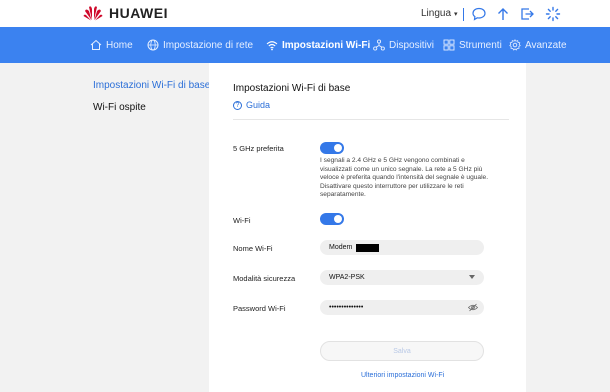 Image resolution: width=610 pixels, height=392 pixels. What do you see at coordinates (242, 220) in the screenshot?
I see `wifi-label: Wi-Fi` at bounding box center [242, 220].